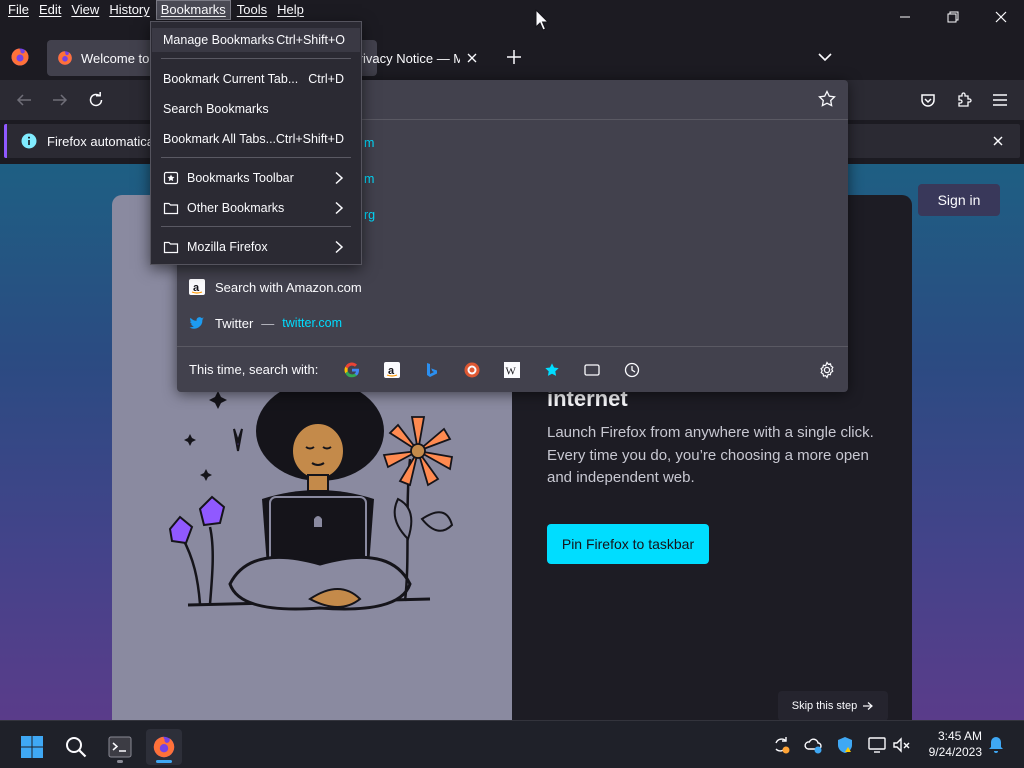 This screenshot has height=768, width=1024. I want to click on search-history-button, so click(632, 370).